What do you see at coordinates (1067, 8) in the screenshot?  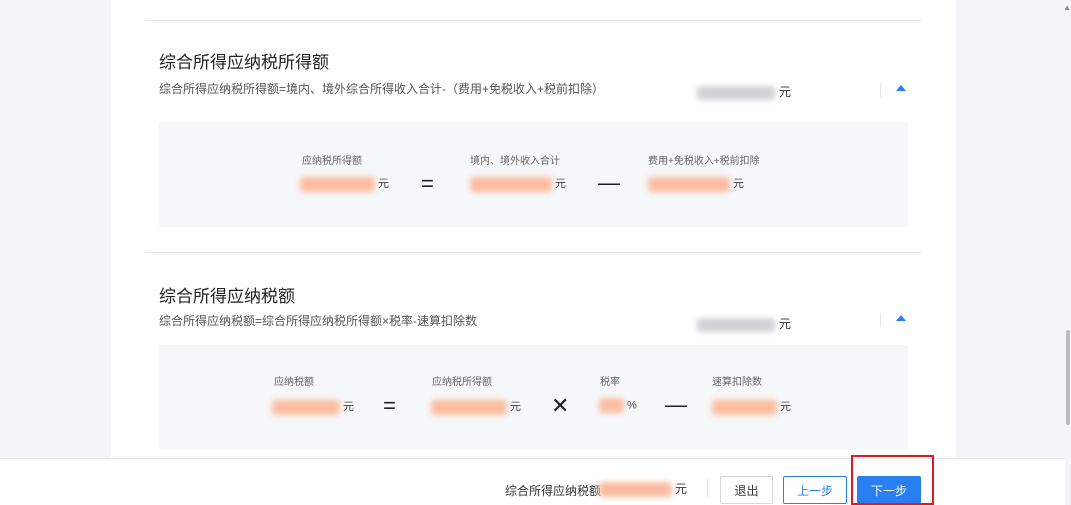 I see `scroll-up-arrow-icon: ▲` at bounding box center [1067, 8].